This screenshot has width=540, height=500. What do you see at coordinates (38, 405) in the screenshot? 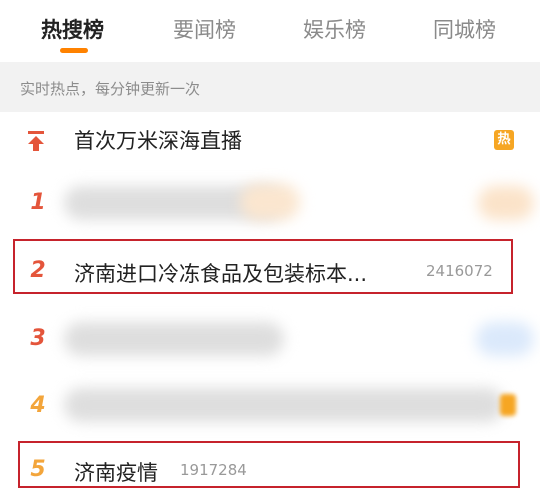
I see `rank-number: 4` at bounding box center [38, 405].